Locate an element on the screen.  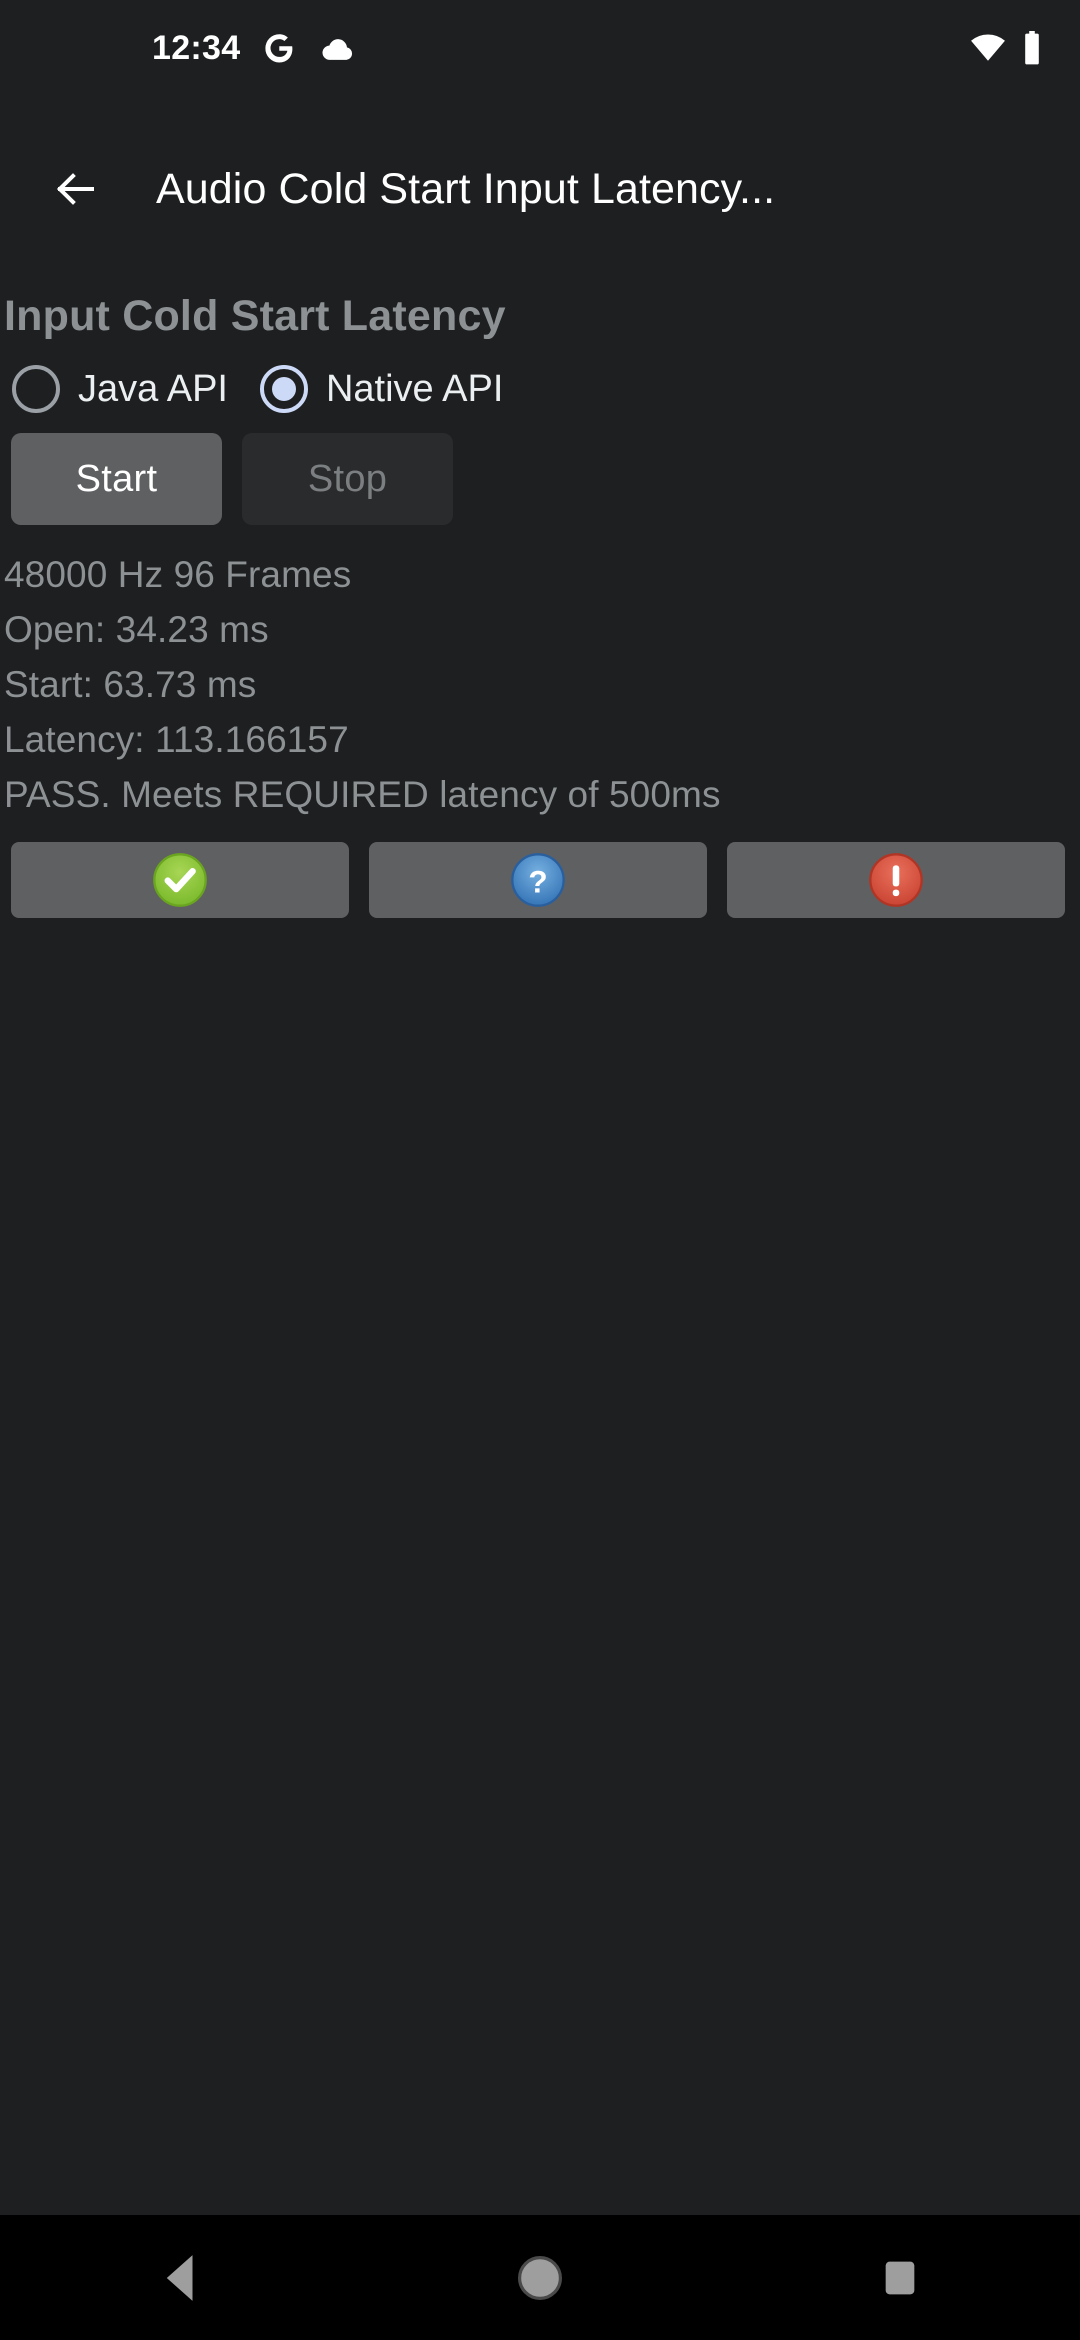
nav-back-icon is located at coordinates (180, 2278).